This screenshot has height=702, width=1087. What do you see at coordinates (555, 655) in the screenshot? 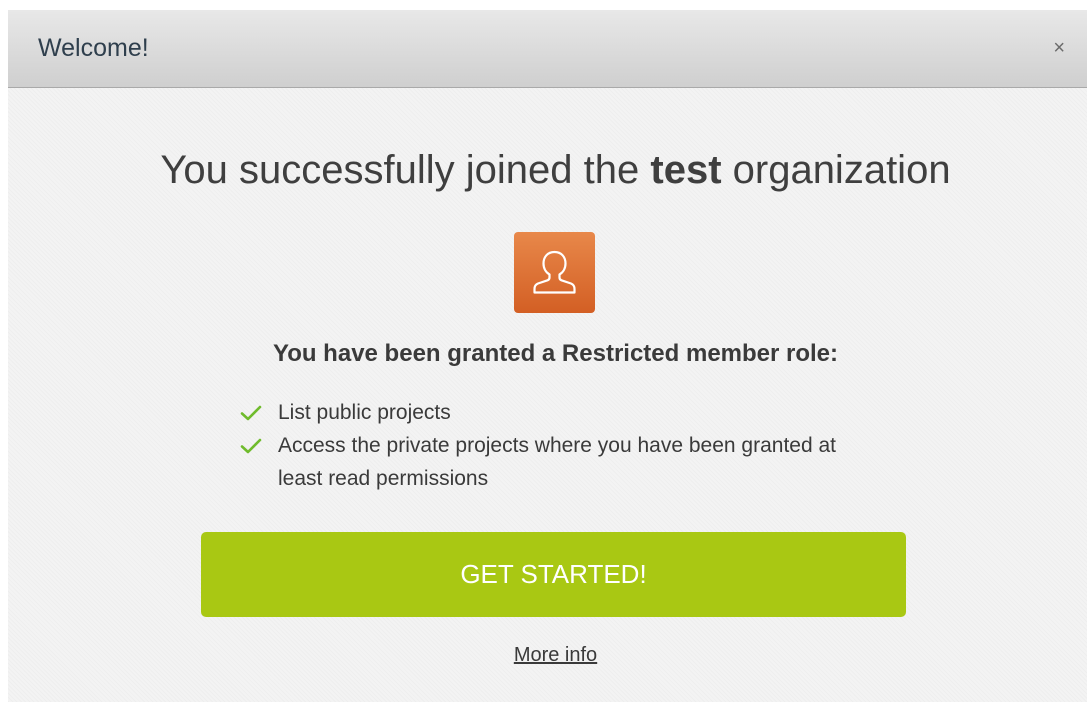
I see `more-info-link: More info` at bounding box center [555, 655].